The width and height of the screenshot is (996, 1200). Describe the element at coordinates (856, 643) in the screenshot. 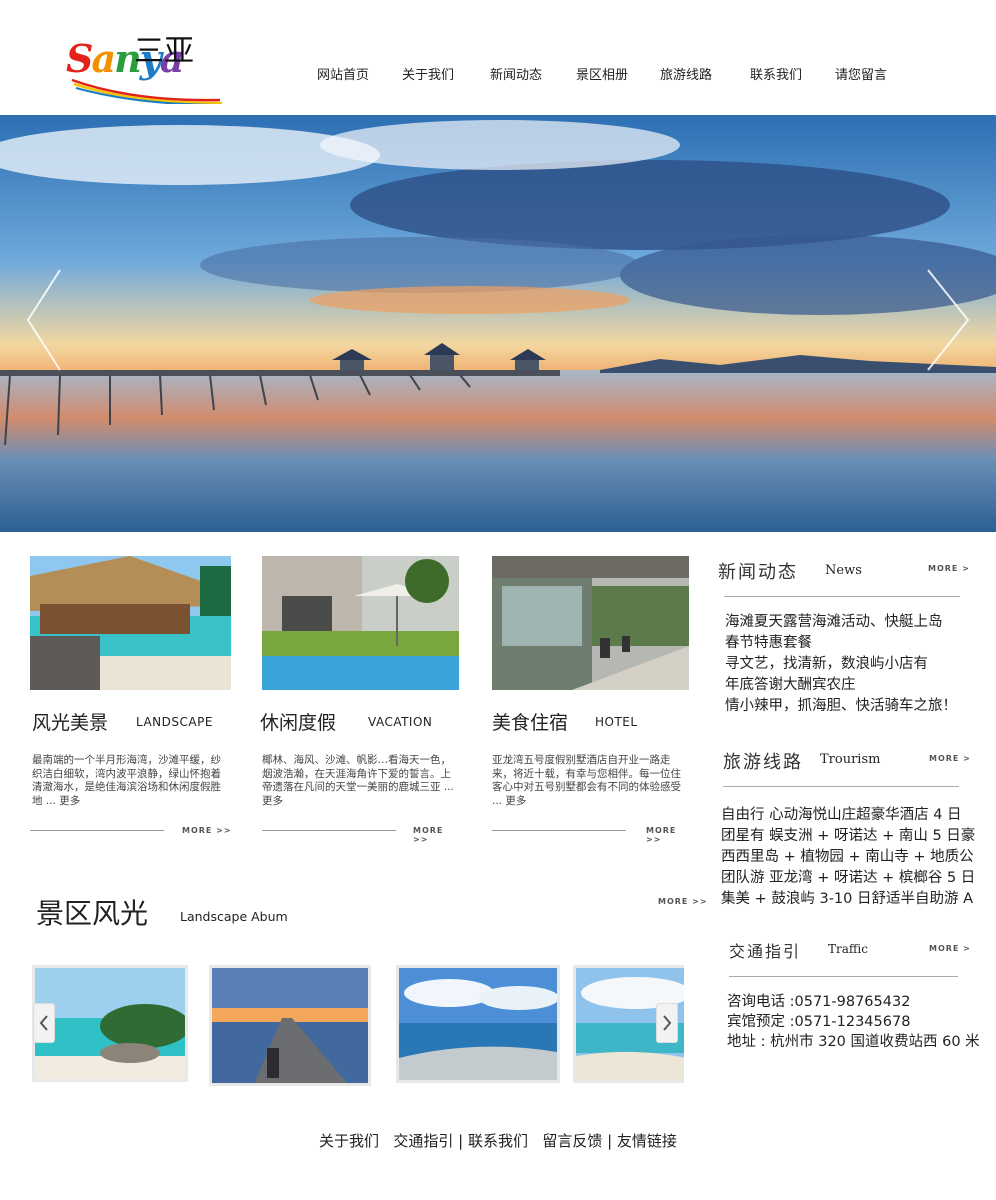

I see `news-item: 春节特惠套餐` at that location.